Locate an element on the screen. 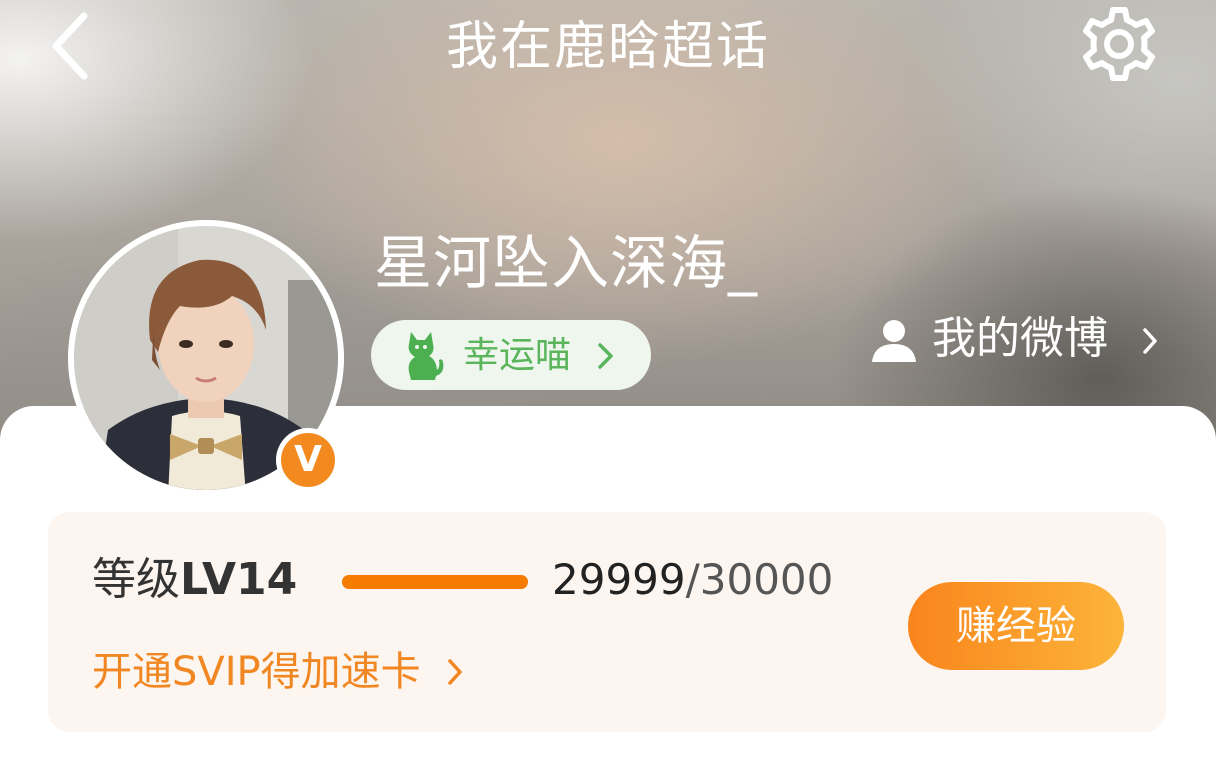 Image resolution: width=1216 pixels, height=784 pixels. my-weibo-label: 我的微博 is located at coordinates (1020, 338).